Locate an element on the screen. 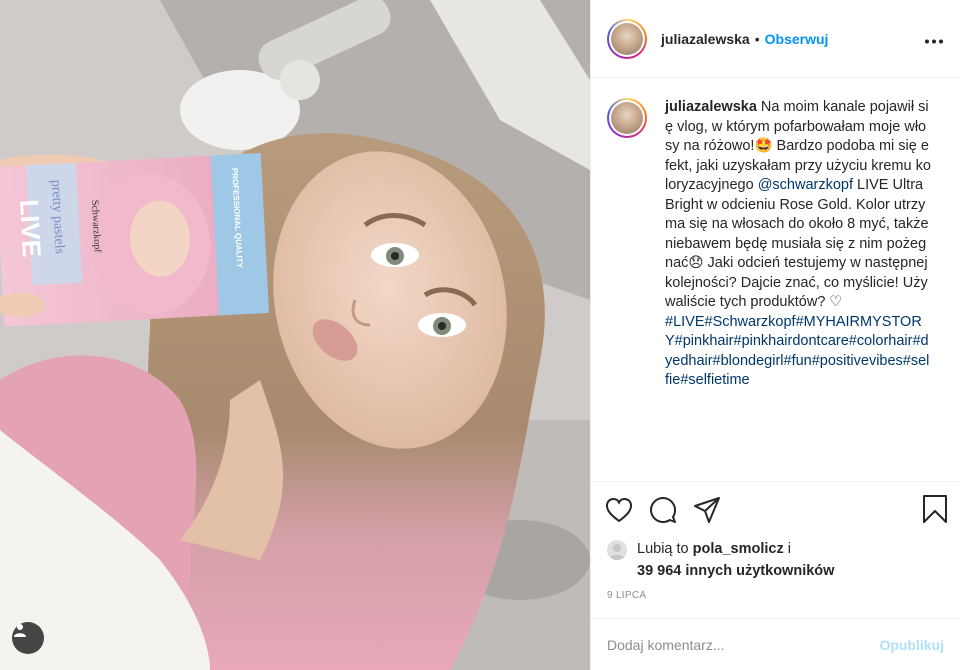 The width and height of the screenshot is (960, 670). post-header: juliazalewska • Obserwuj is located at coordinates (775, 39).